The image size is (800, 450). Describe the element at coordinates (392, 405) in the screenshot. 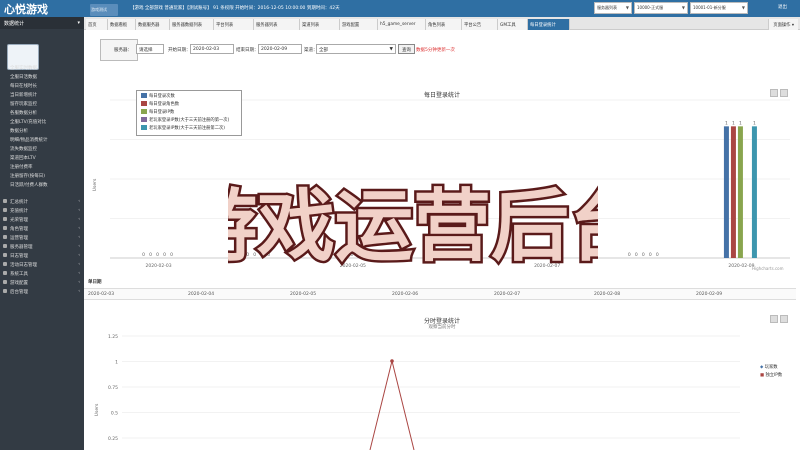

I see `series-line` at that location.